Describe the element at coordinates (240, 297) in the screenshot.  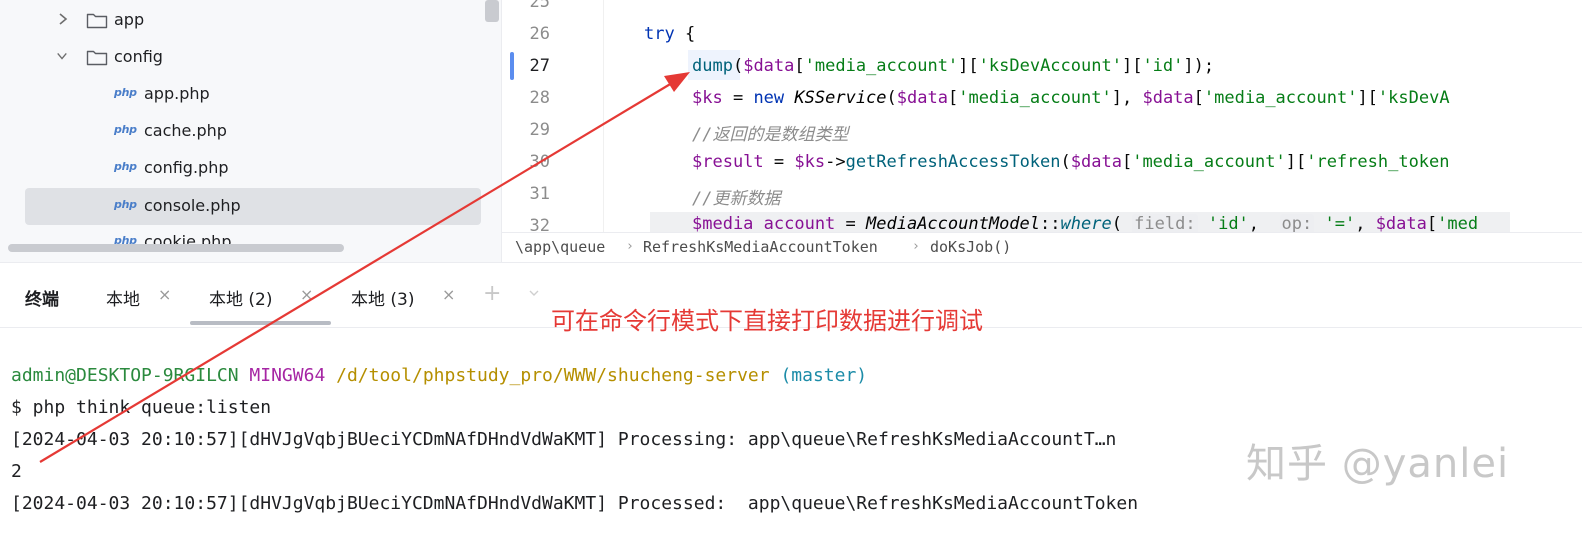
I see `tab-local-2: 本地 (2)` at that location.